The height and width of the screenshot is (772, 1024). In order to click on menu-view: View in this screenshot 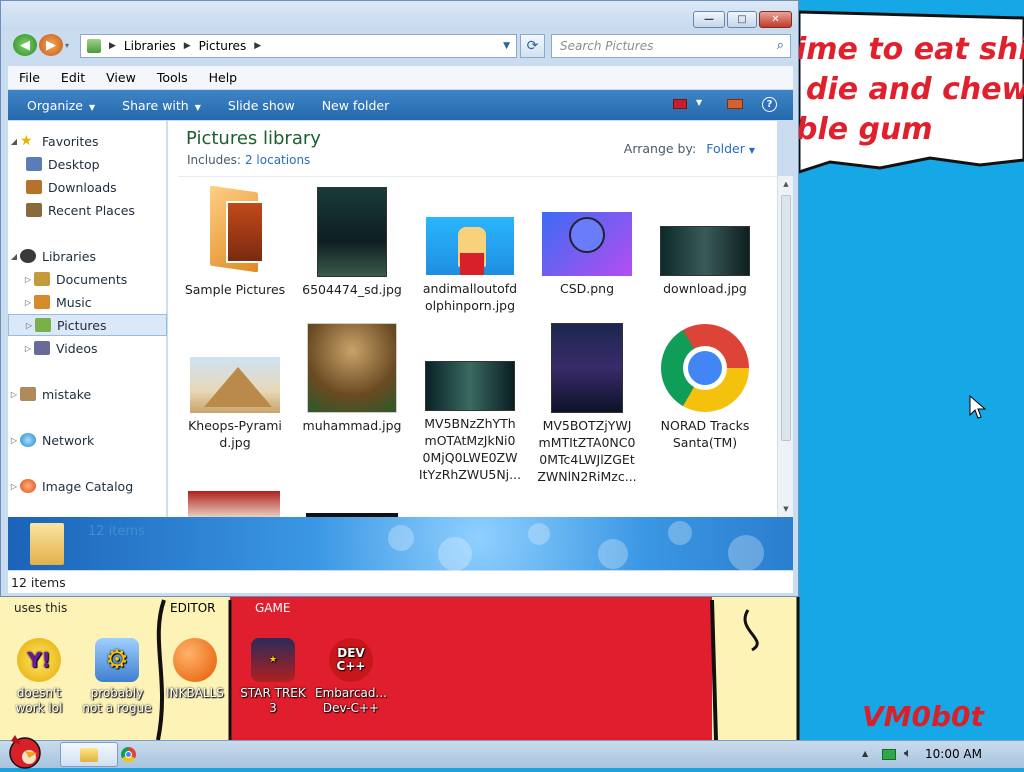, I will do `click(120, 77)`.